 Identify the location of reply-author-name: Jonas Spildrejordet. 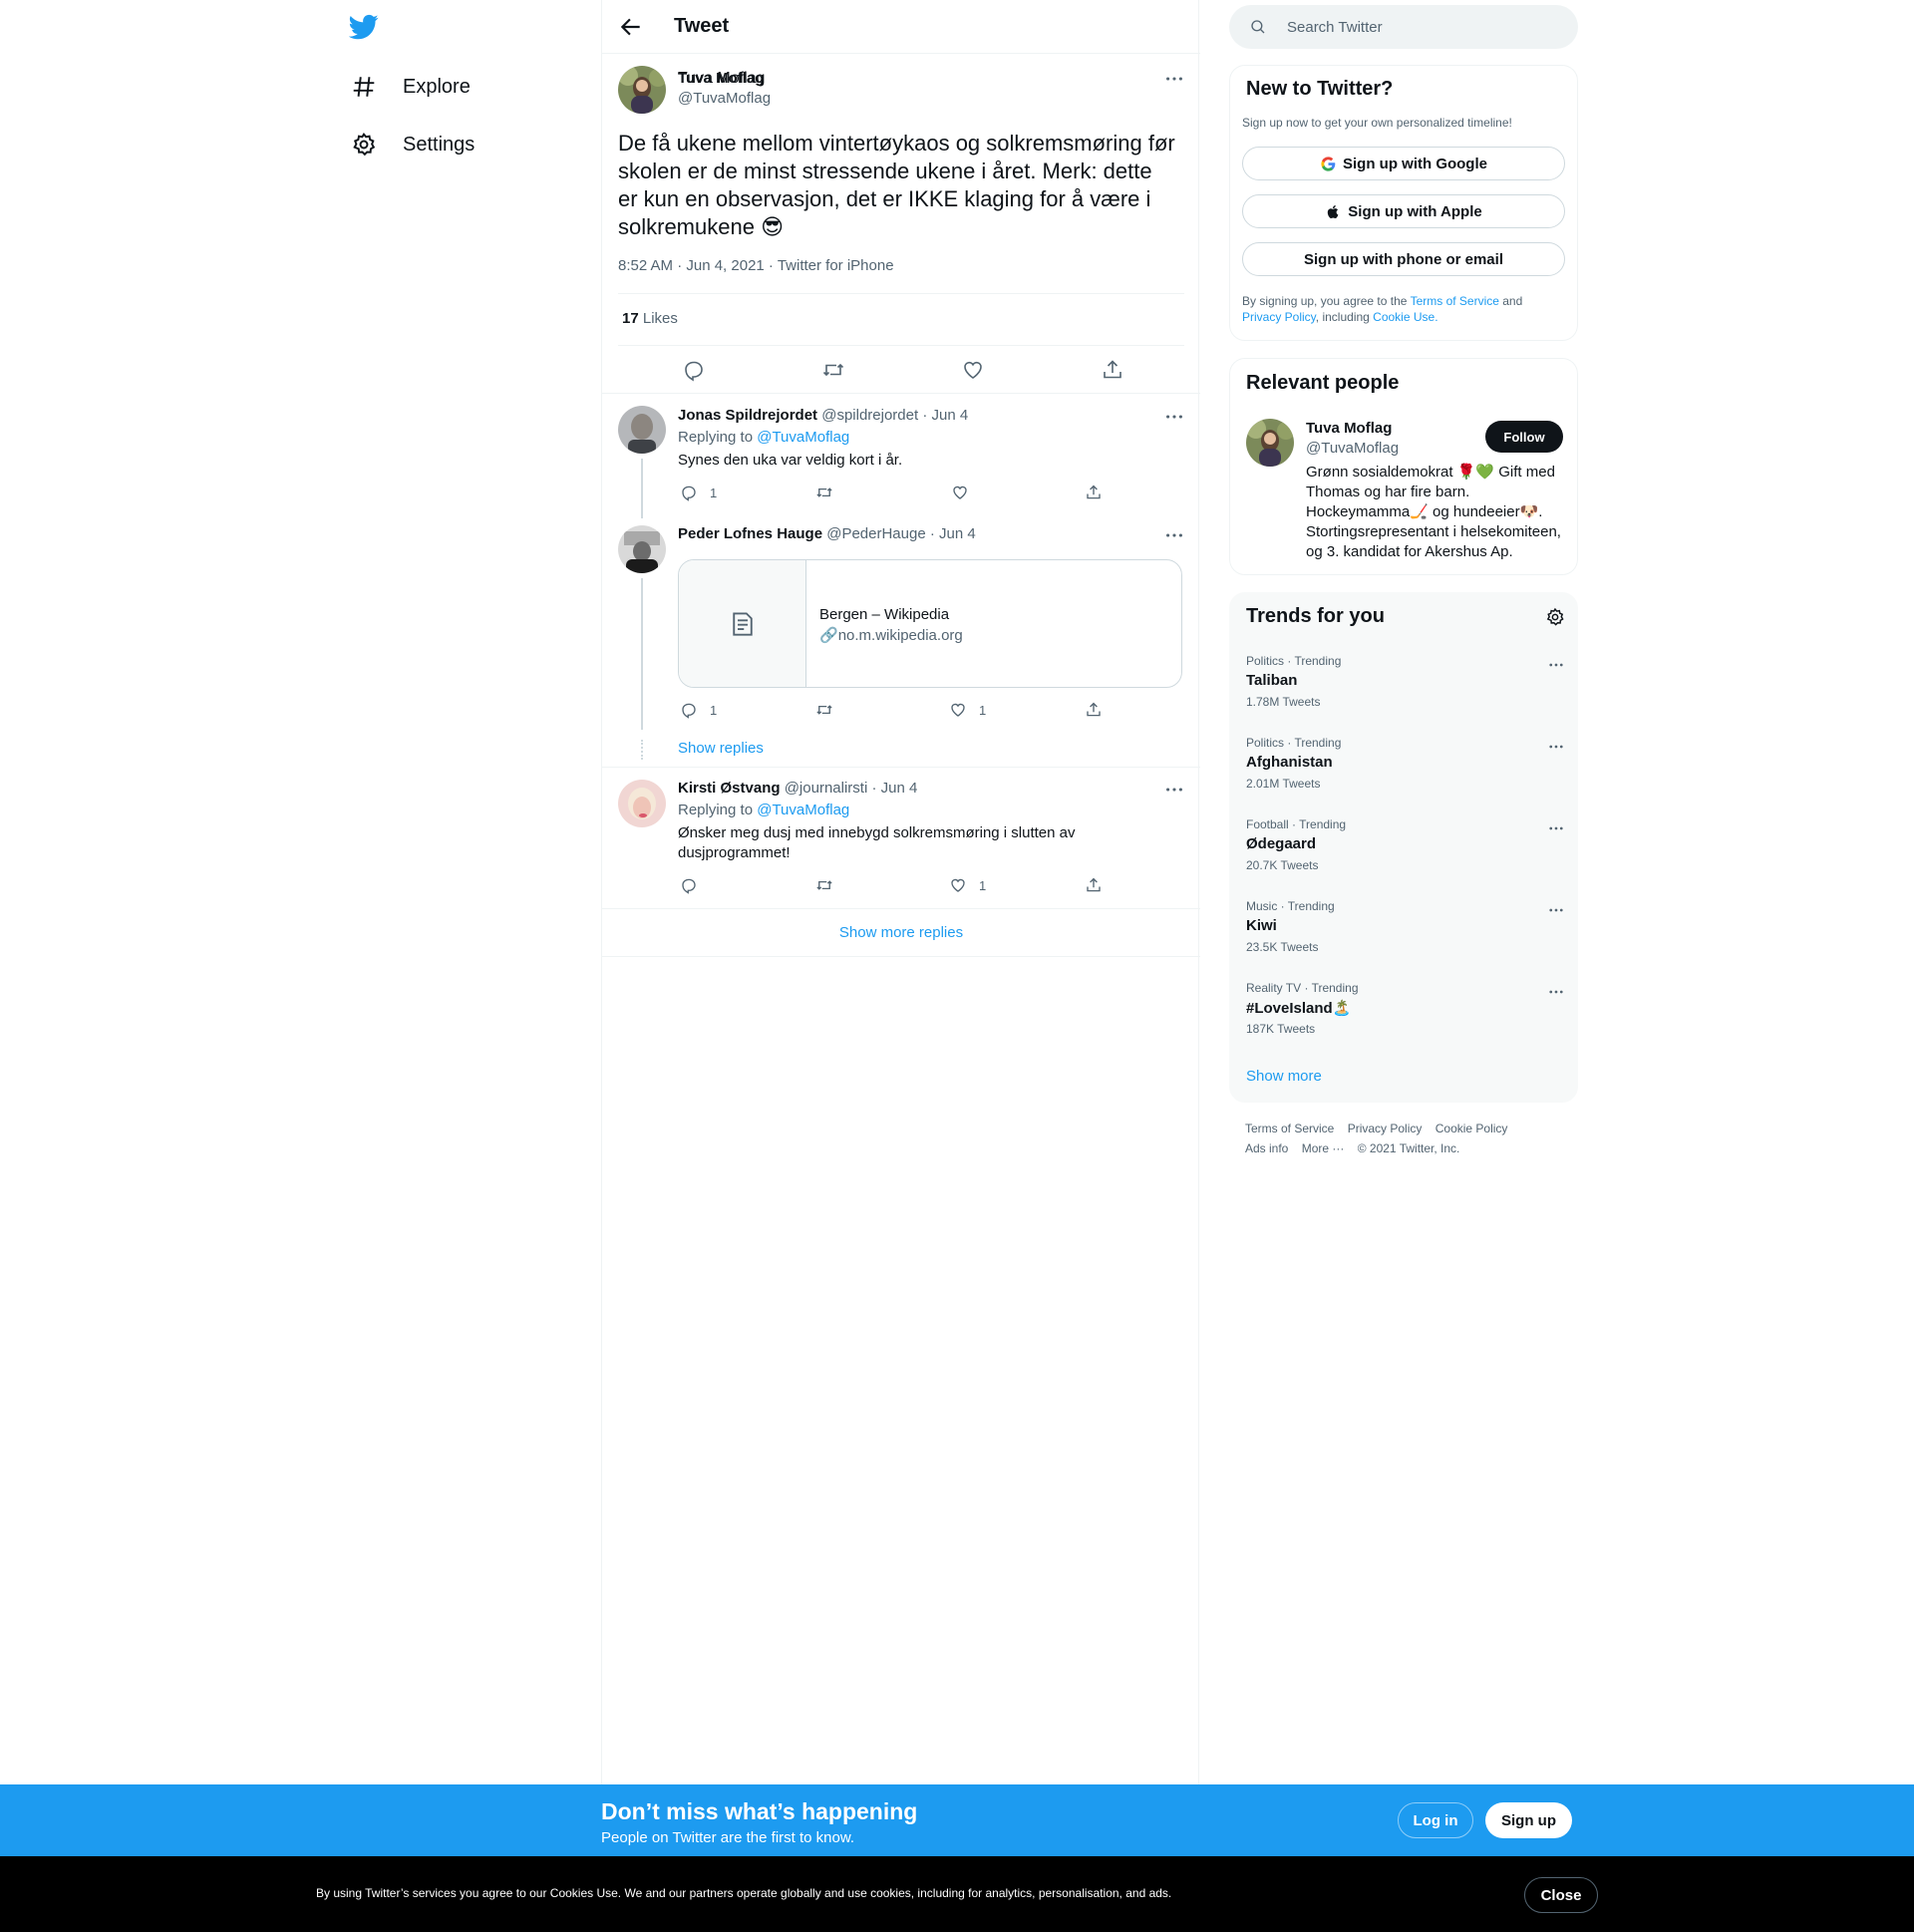
(747, 415).